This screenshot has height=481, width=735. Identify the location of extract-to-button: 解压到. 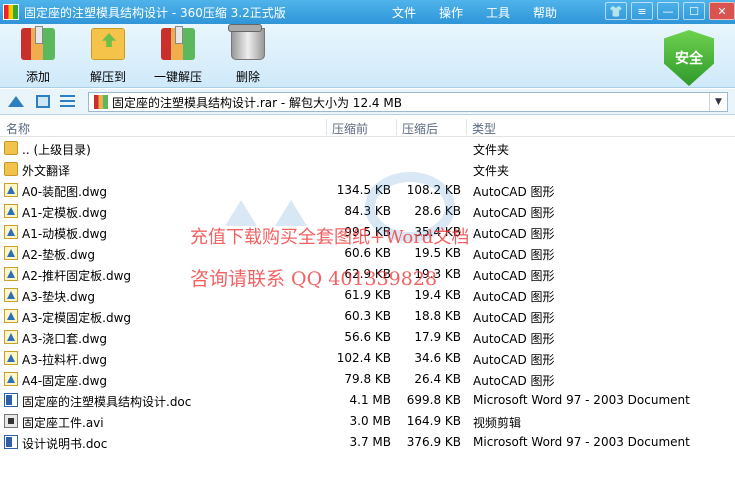
(108, 56).